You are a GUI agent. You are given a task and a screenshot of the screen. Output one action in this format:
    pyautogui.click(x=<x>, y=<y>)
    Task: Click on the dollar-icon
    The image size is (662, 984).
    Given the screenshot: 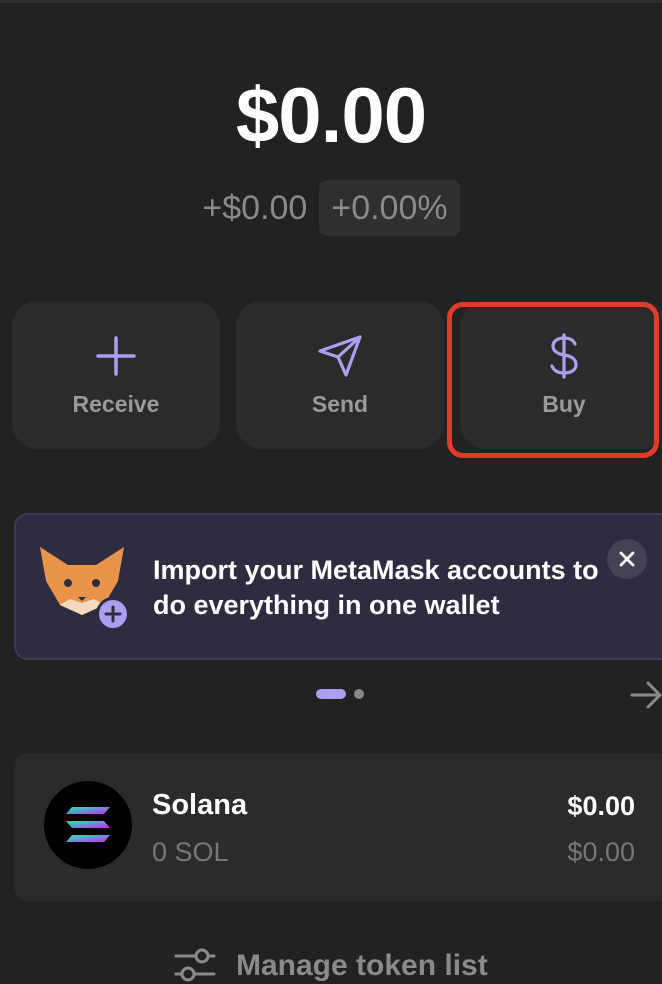 What is the action you would take?
    pyautogui.click(x=564, y=356)
    